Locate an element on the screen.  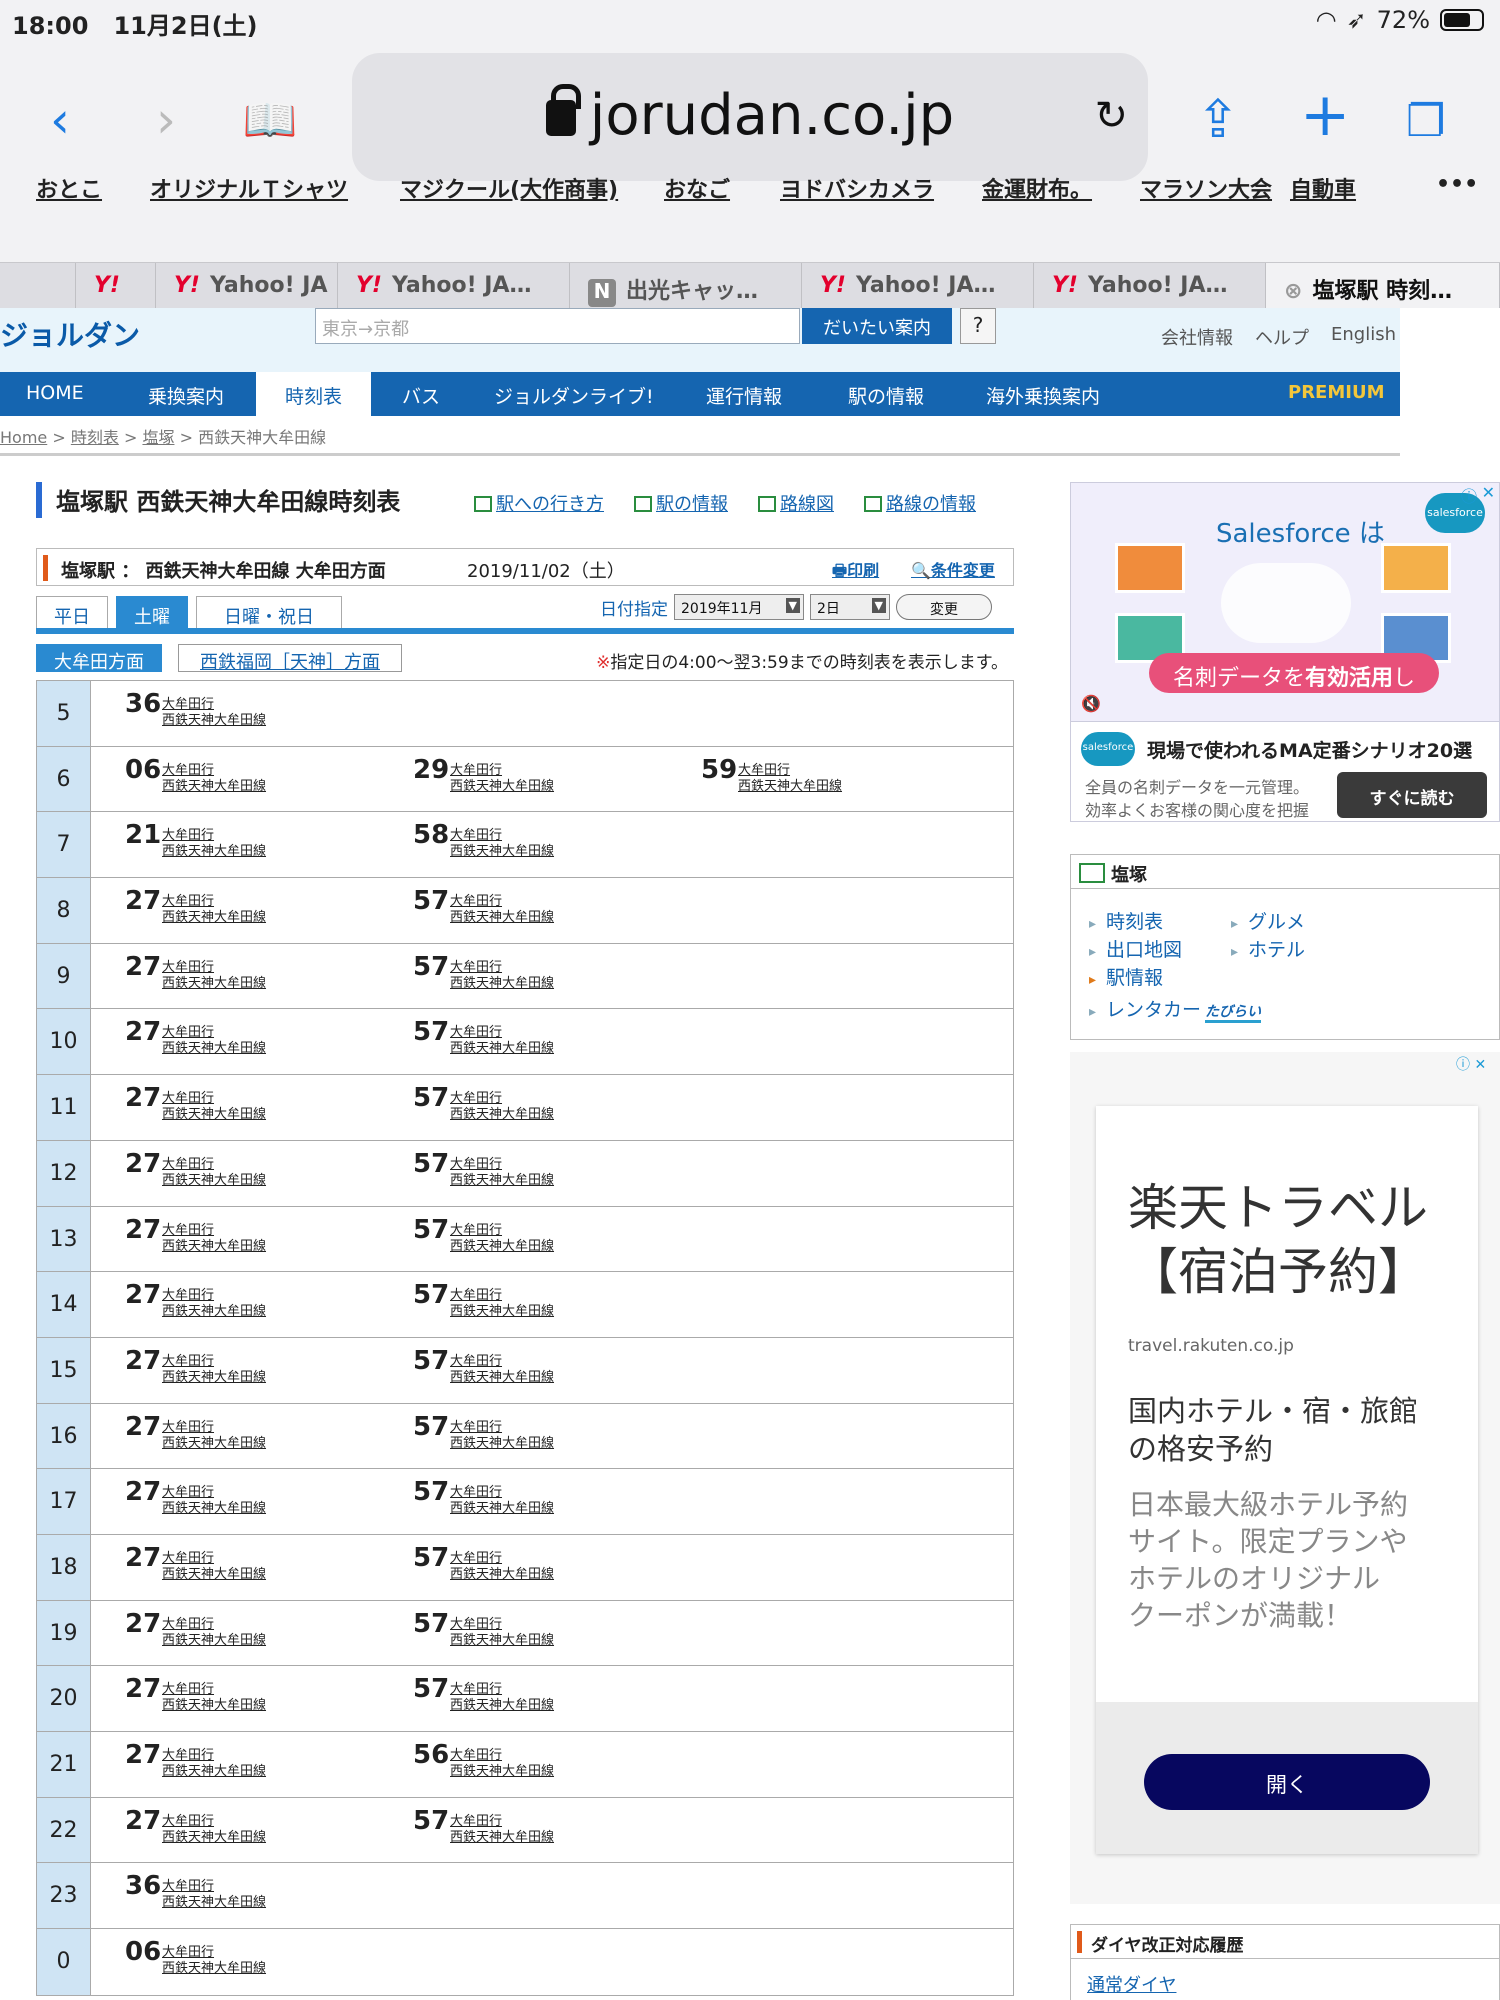
premium-link: PREMIUM is located at coordinates (1336, 392).